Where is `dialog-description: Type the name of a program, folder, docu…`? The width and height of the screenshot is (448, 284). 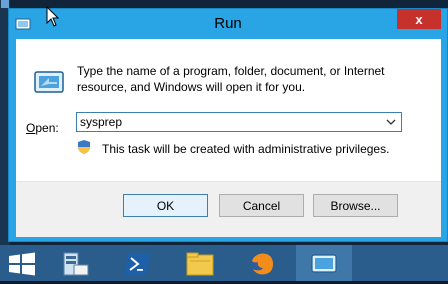 dialog-description: Type the name of a program, folder, docu… is located at coordinates (231, 79).